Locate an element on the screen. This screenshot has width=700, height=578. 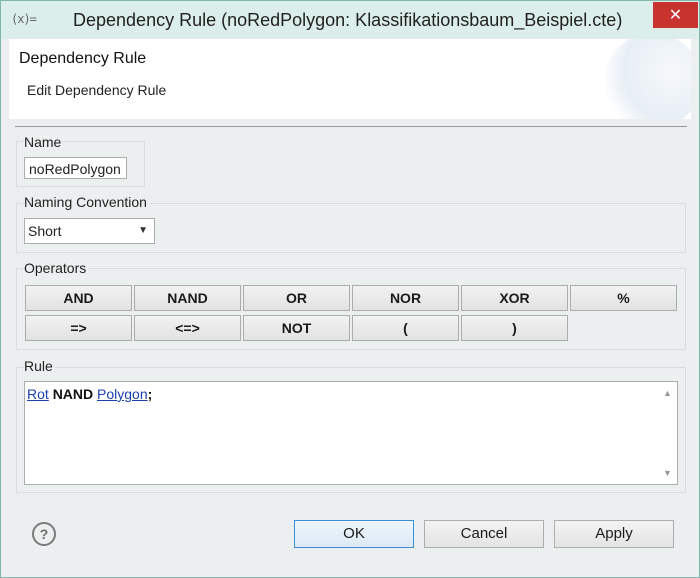
header-title: Dependency Rule is located at coordinates (83, 58).